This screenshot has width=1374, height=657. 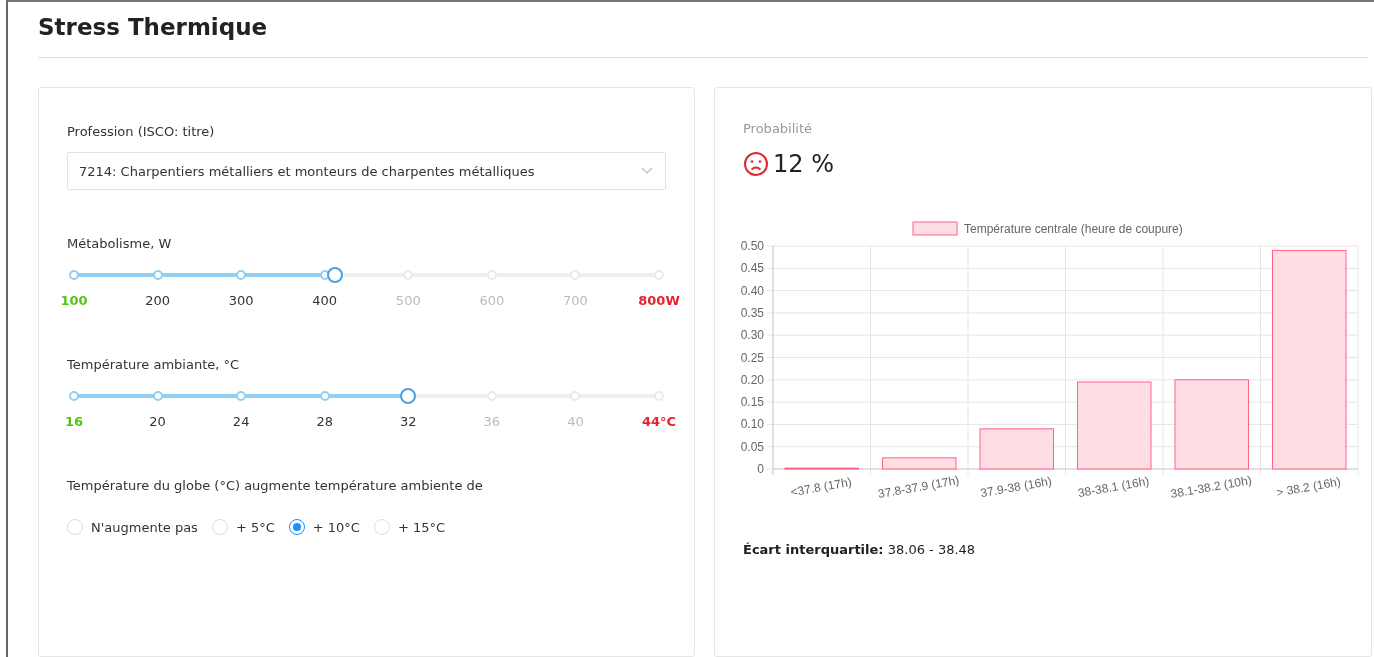 What do you see at coordinates (243, 527) in the screenshot?
I see `radio-option: + 5°C` at bounding box center [243, 527].